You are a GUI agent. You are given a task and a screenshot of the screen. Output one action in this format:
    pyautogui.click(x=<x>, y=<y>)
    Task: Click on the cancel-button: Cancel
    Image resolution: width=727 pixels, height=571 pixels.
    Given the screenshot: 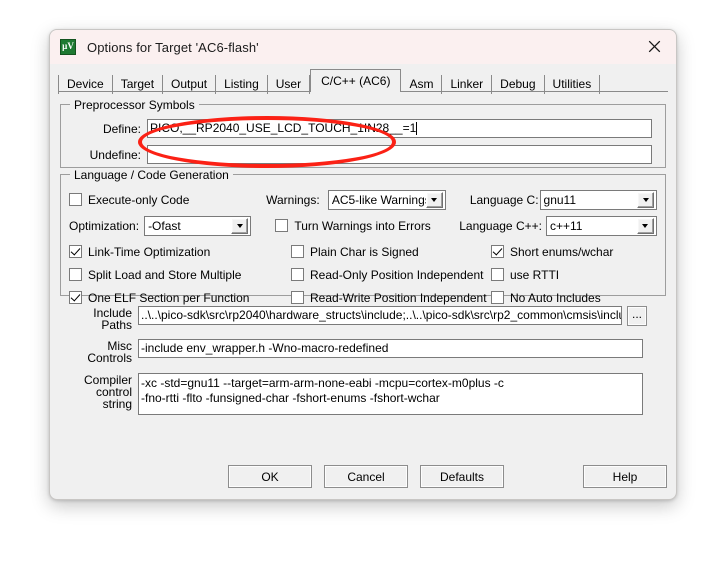 What is the action you would take?
    pyautogui.click(x=366, y=476)
    